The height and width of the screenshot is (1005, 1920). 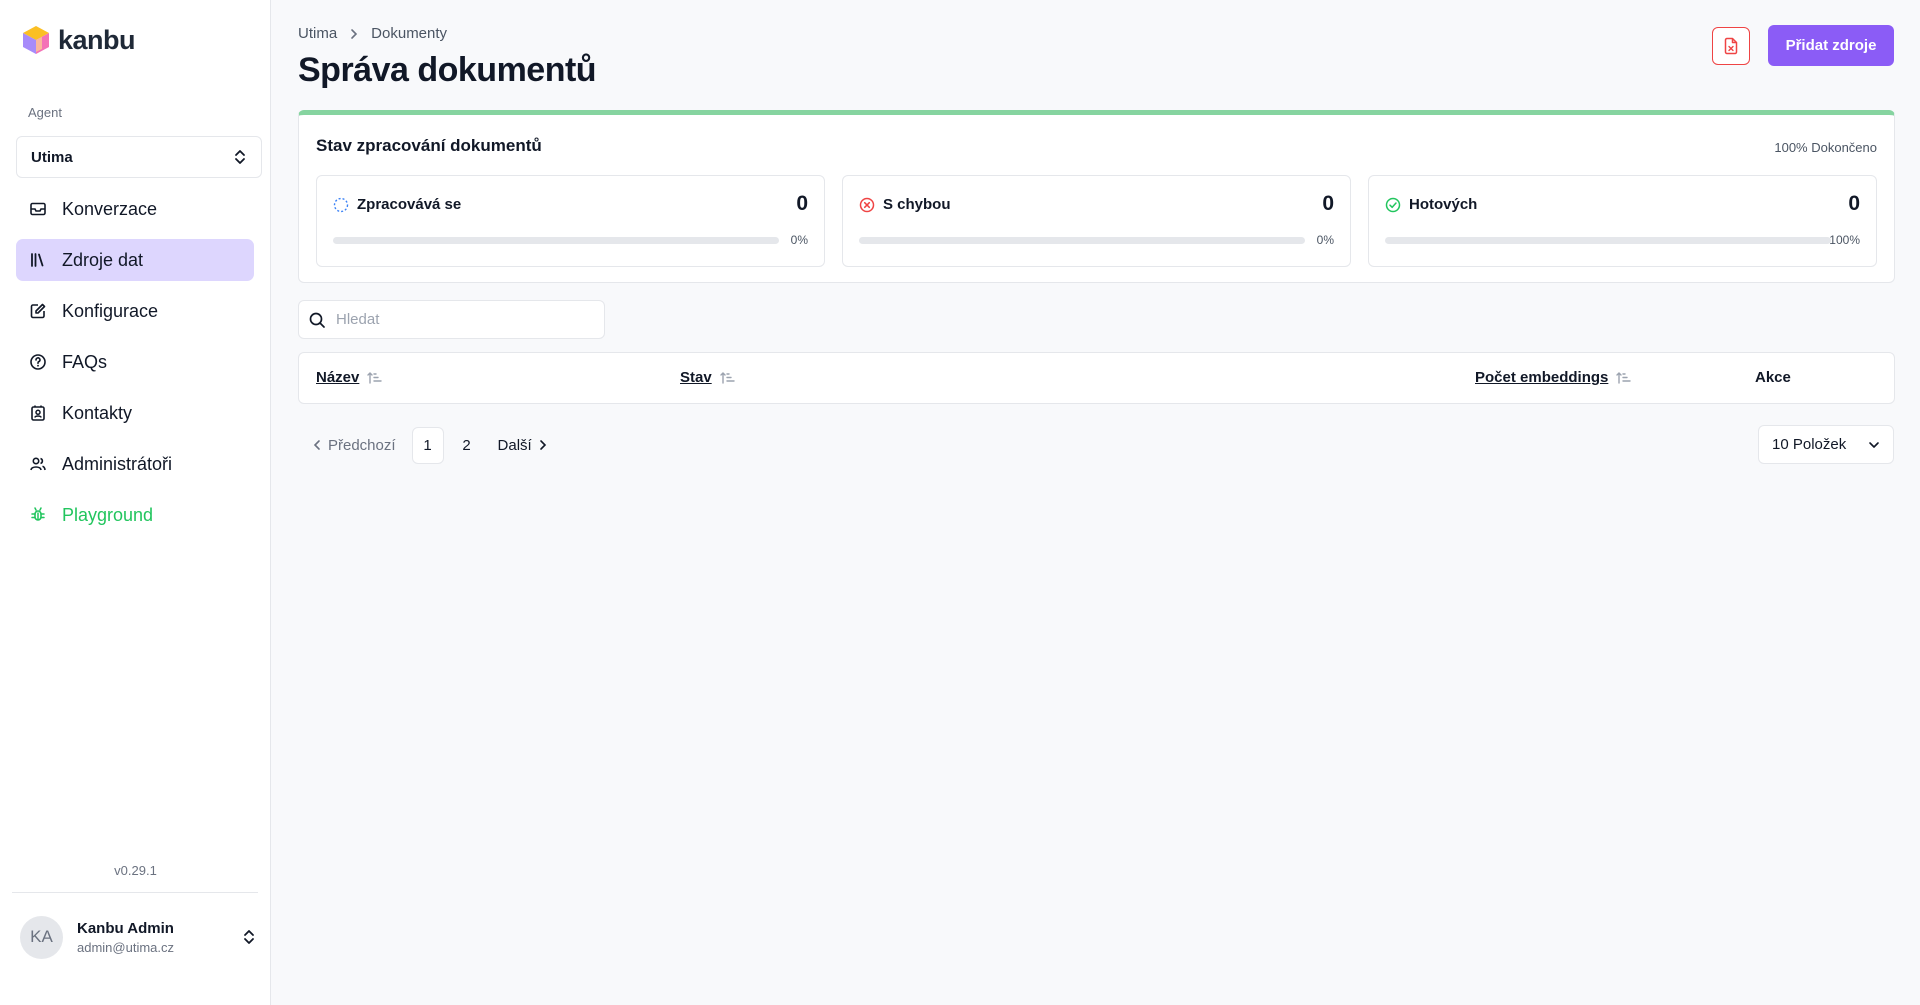 What do you see at coordinates (38, 413) in the screenshot?
I see `contact-icon` at bounding box center [38, 413].